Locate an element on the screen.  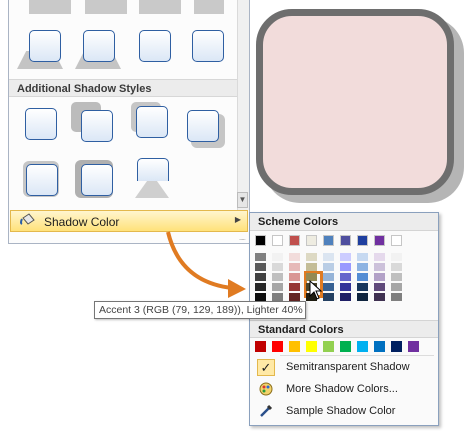
mouse-pointer-icon is located at coordinates (316, 292).